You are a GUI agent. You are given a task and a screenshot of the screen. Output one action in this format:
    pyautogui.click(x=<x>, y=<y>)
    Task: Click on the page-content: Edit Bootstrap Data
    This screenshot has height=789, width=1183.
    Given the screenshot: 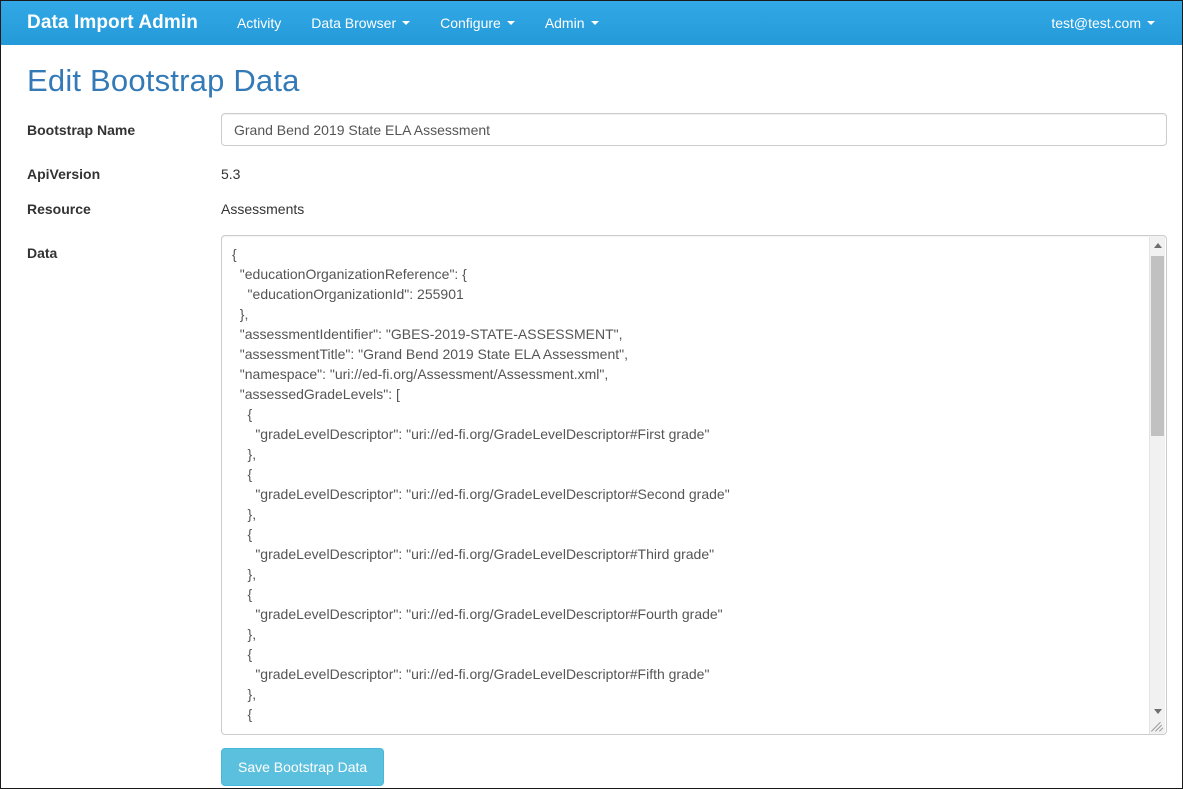 What is the action you would take?
    pyautogui.click(x=591, y=72)
    